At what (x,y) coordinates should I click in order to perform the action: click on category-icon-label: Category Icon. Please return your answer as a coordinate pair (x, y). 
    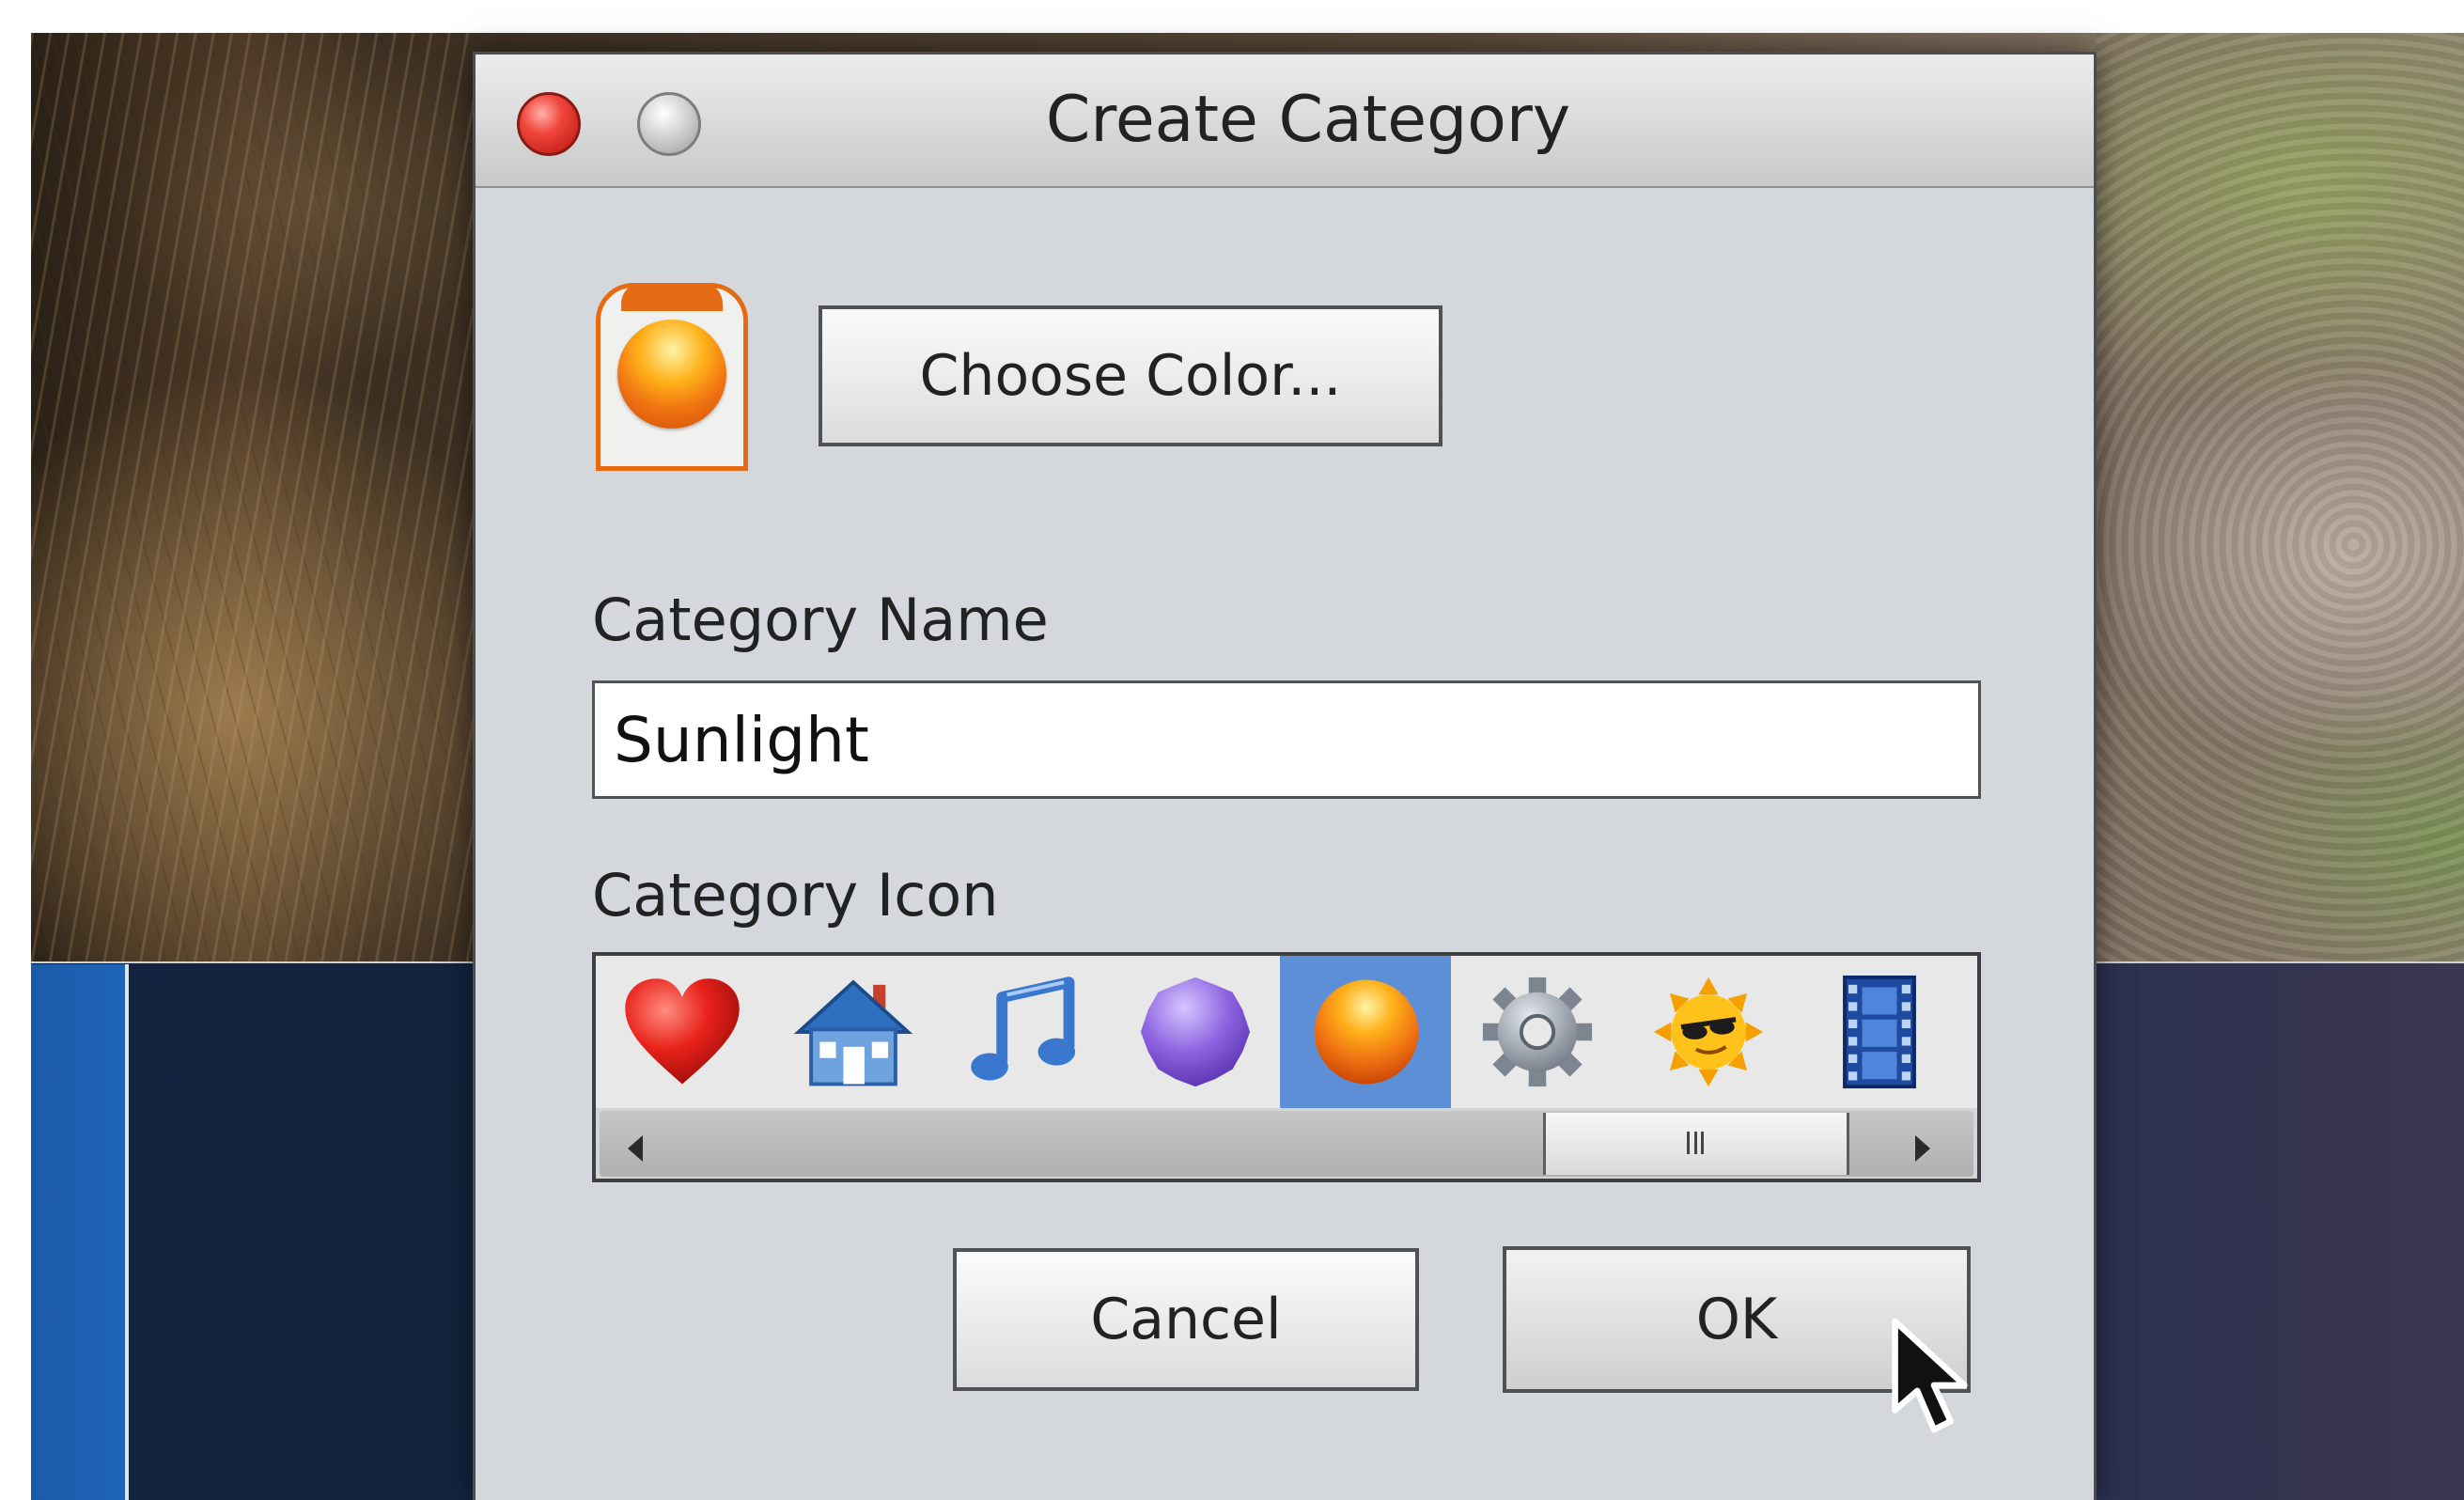
    Looking at the image, I should click on (795, 895).